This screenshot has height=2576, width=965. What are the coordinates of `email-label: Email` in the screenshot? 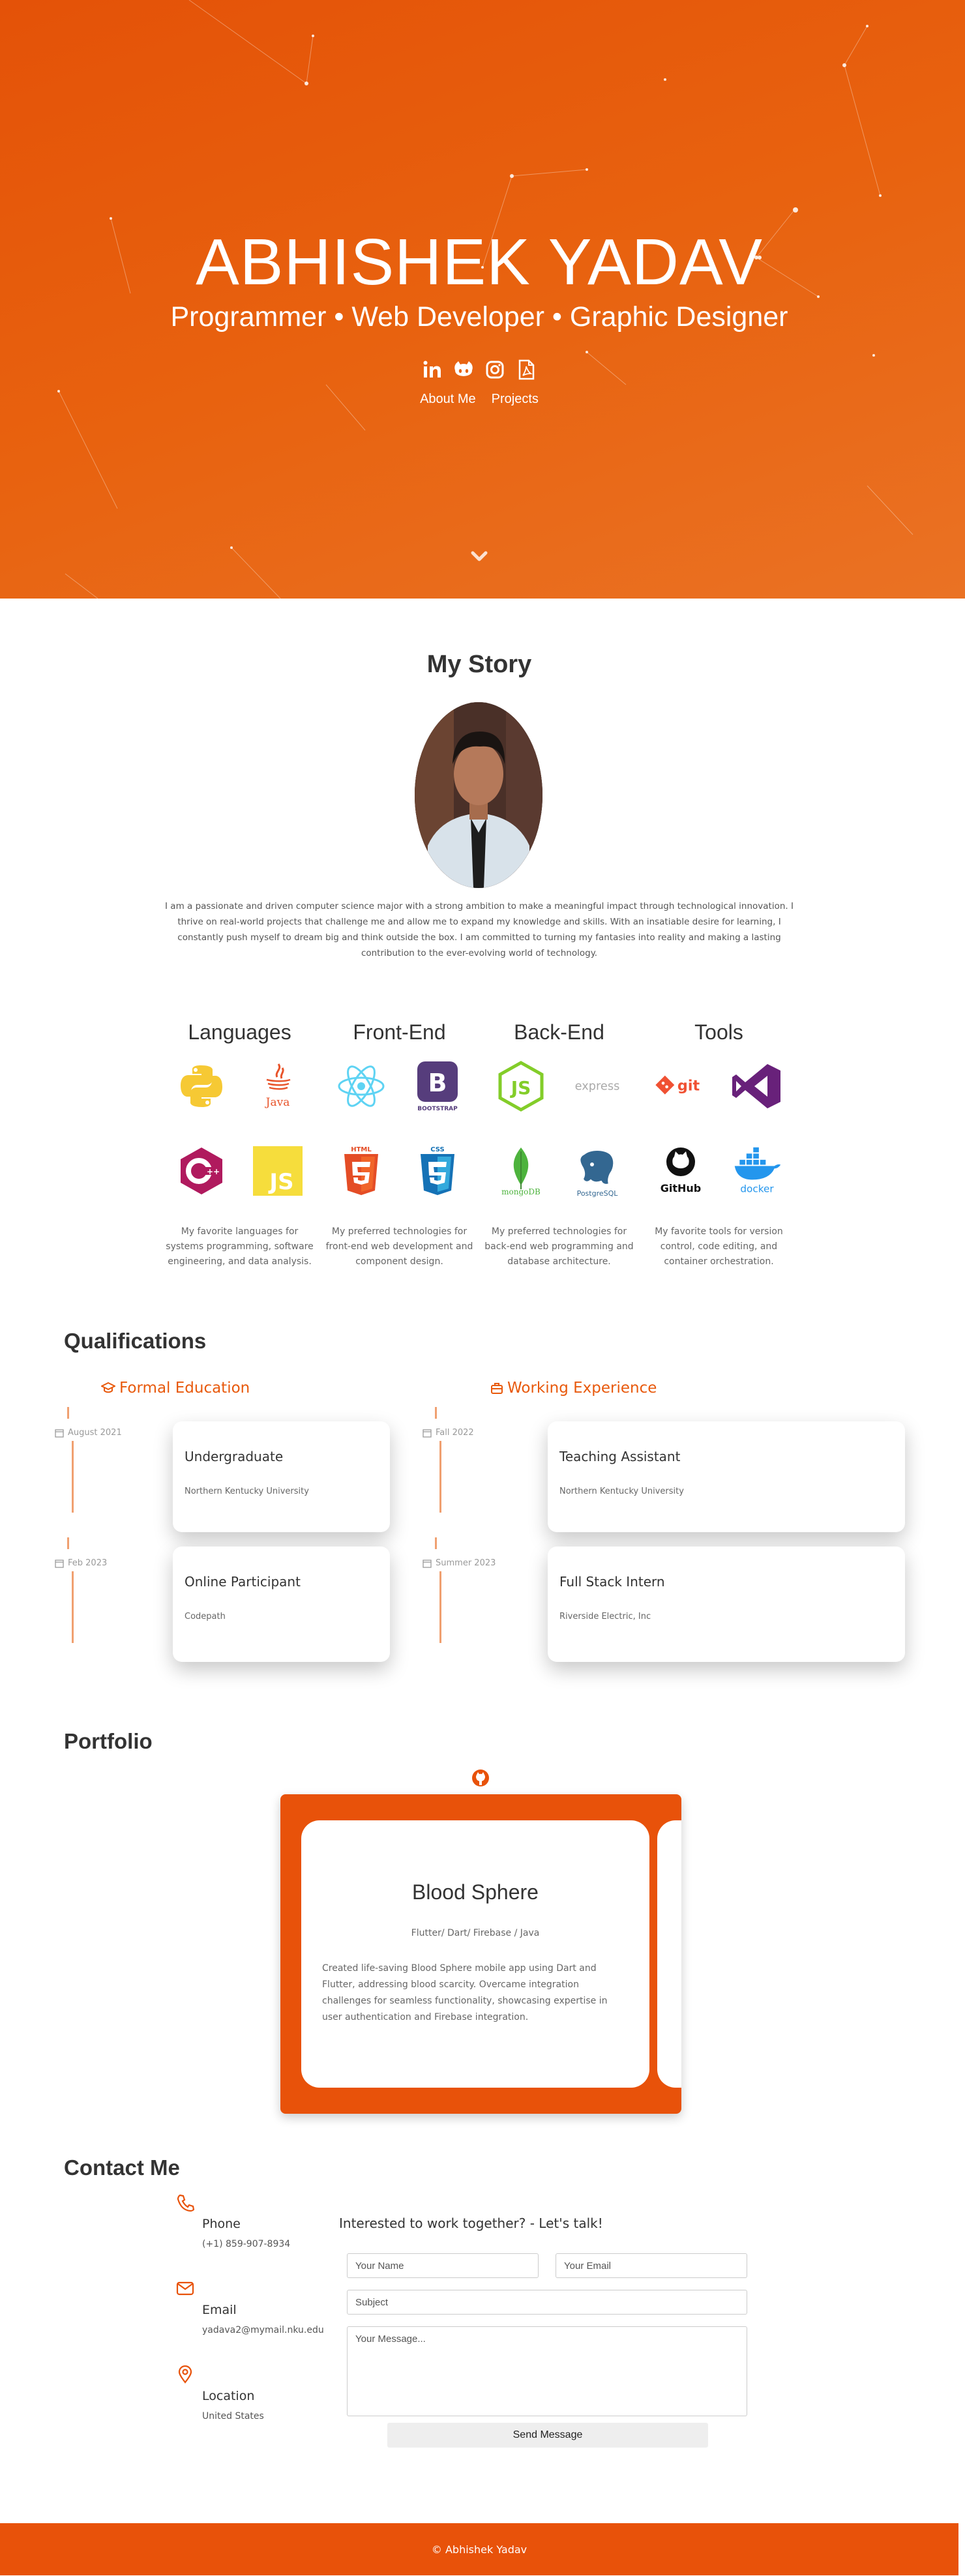 It's located at (219, 2310).